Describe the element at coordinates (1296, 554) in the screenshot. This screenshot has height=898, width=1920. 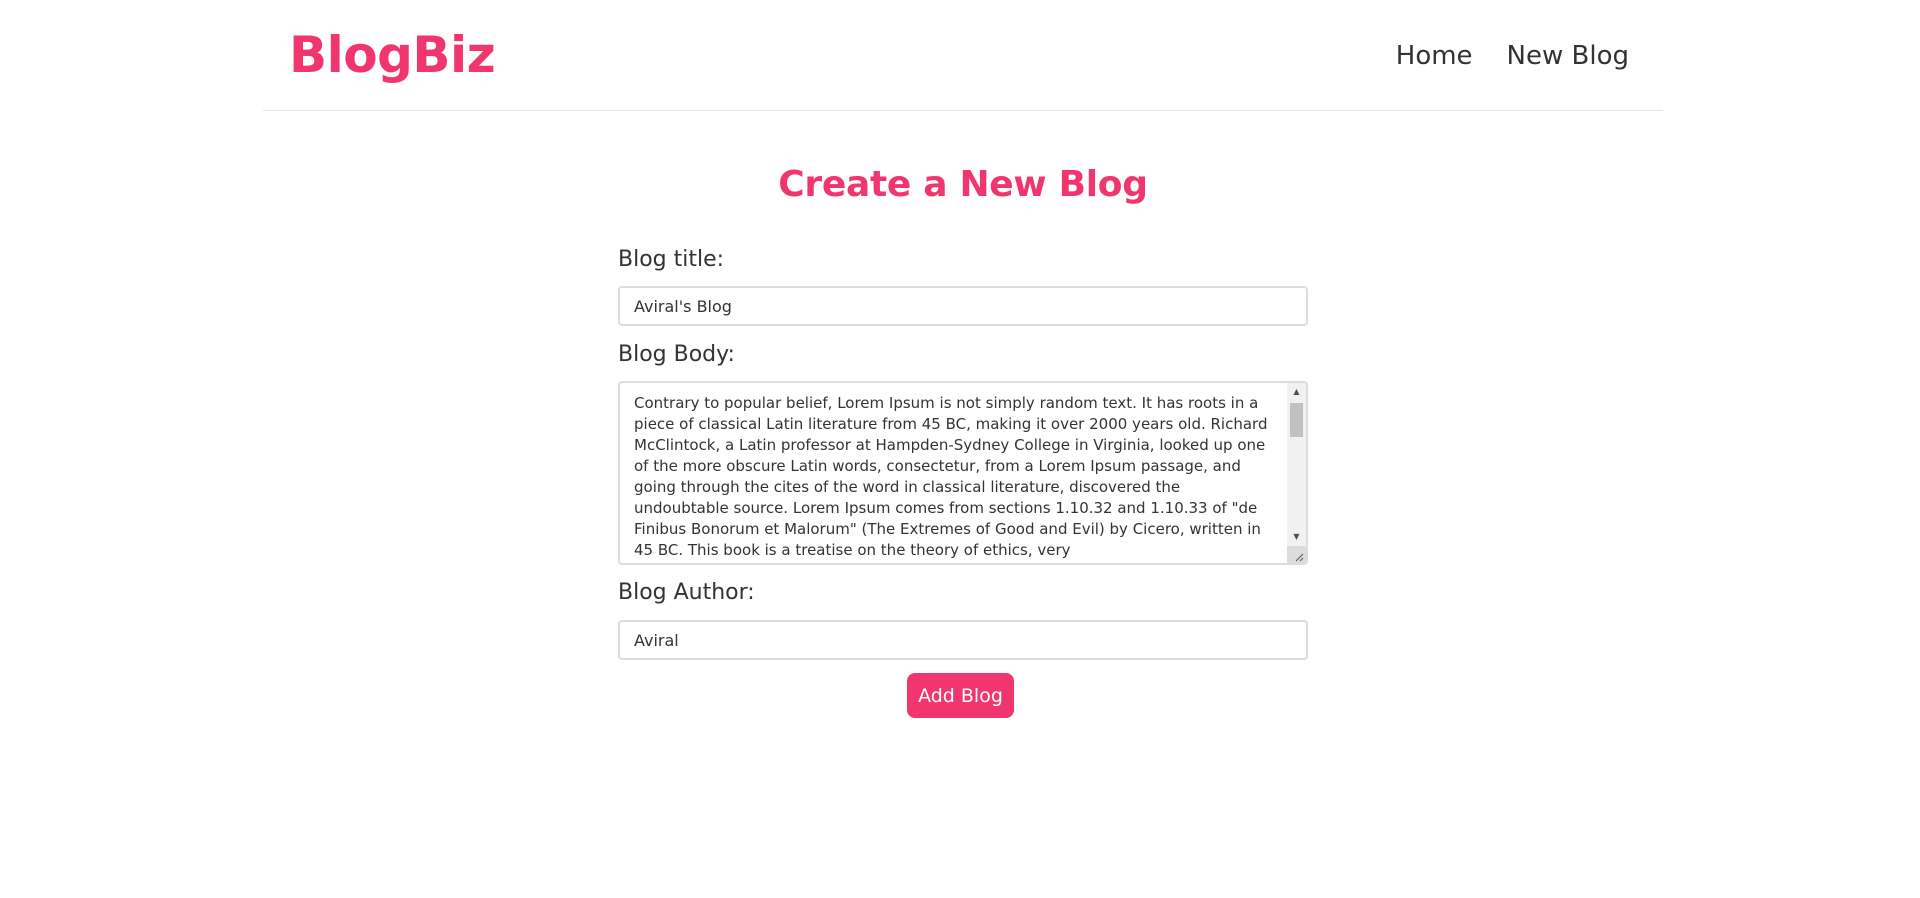
I see `resize-handle-icon` at that location.